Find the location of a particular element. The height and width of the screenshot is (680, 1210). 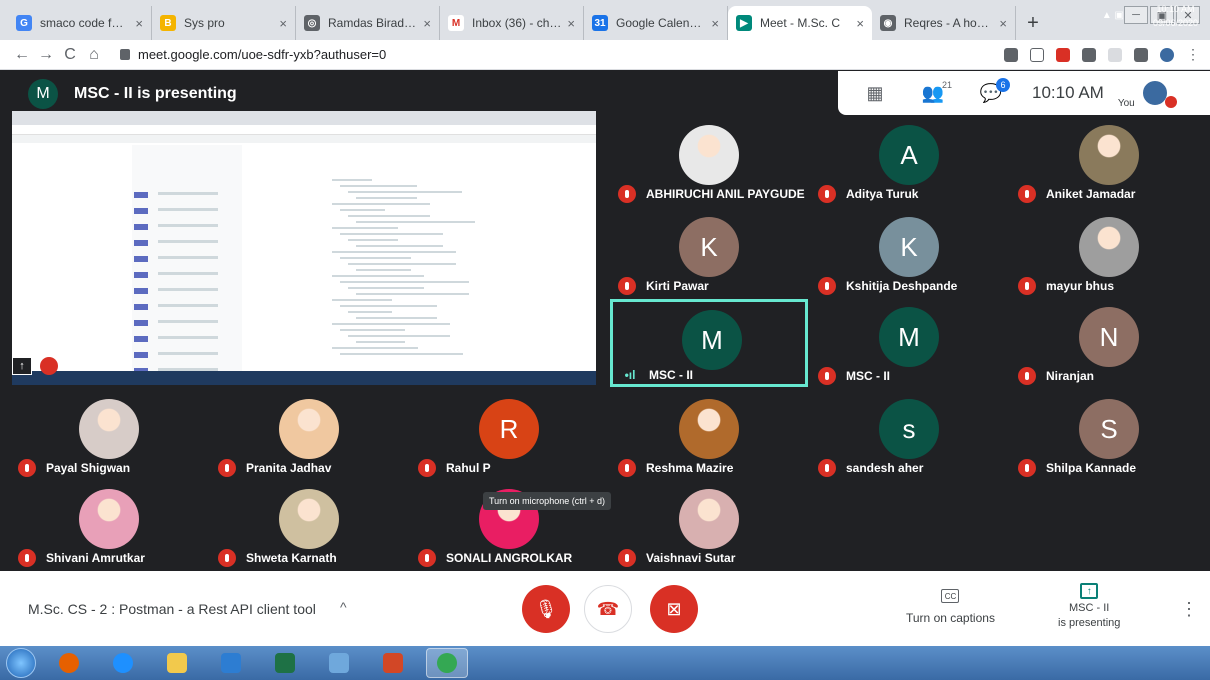

participant-tile: Shweta Karnath is located at coordinates (309, 525).